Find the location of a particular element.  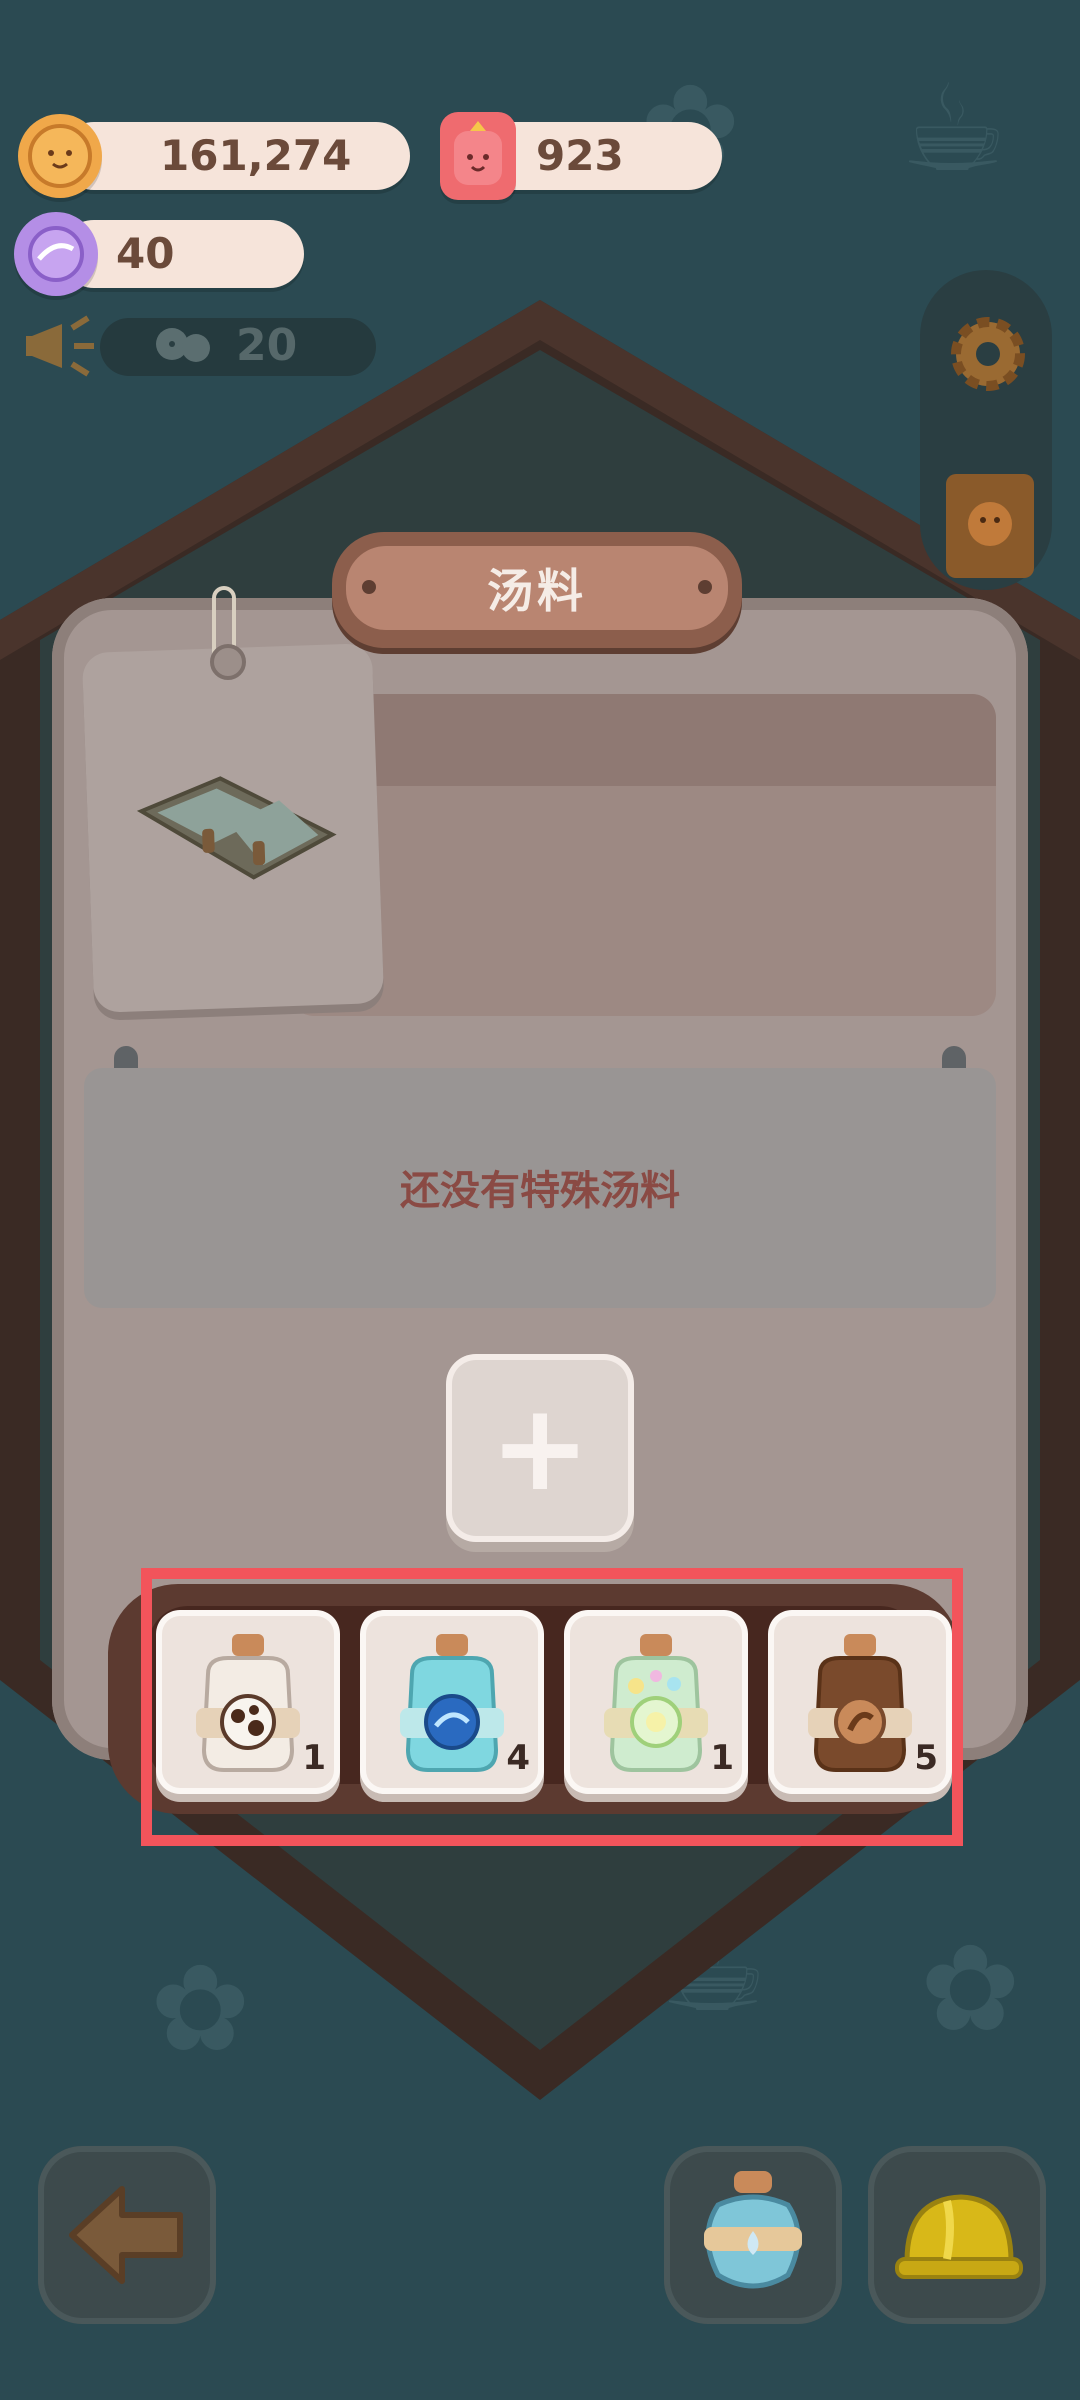

soup-potion-button is located at coordinates (753, 2235).